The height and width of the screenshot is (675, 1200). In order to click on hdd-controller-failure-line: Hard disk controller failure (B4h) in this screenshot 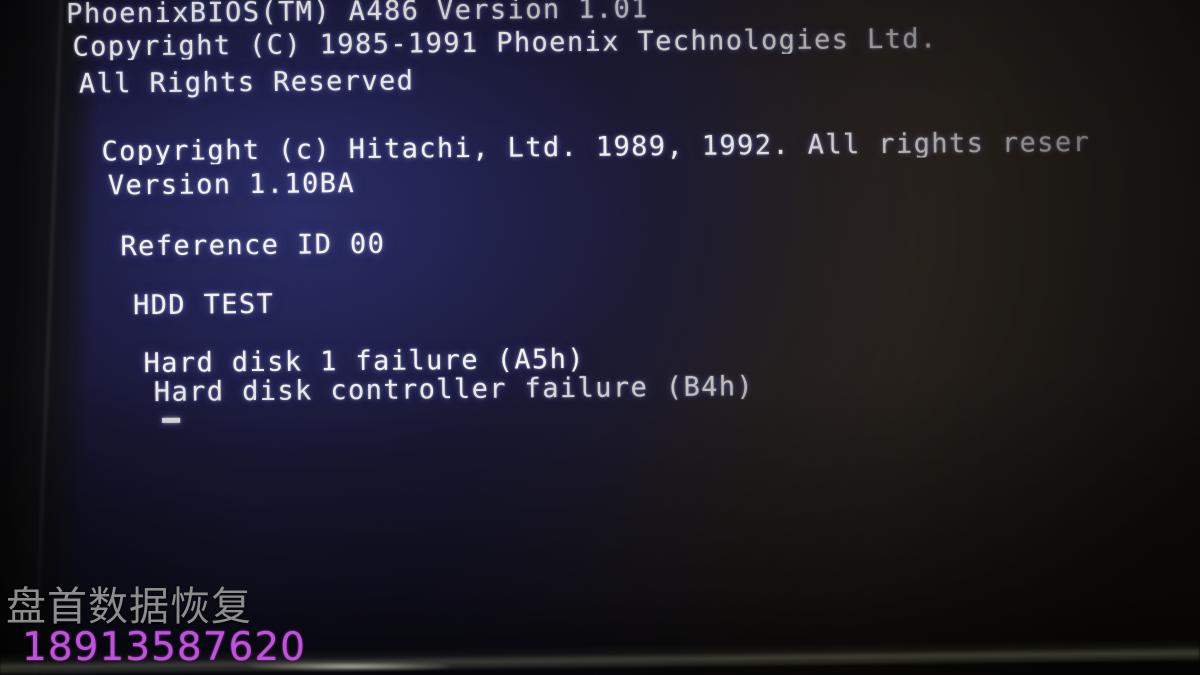, I will do `click(454, 389)`.